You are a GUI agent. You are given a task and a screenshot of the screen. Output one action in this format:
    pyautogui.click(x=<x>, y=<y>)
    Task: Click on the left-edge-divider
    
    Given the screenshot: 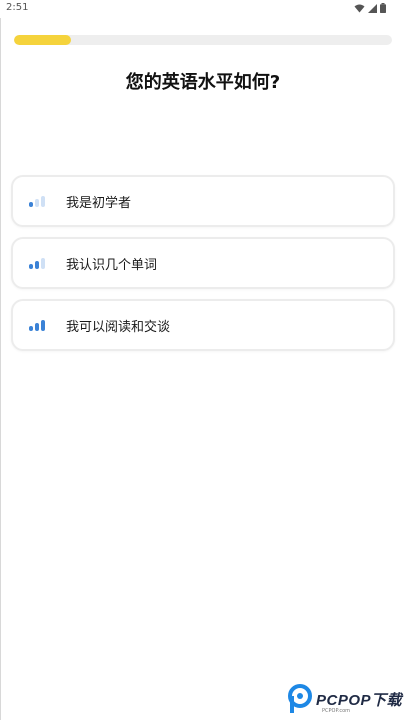 What is the action you would take?
    pyautogui.click(x=0, y=369)
    